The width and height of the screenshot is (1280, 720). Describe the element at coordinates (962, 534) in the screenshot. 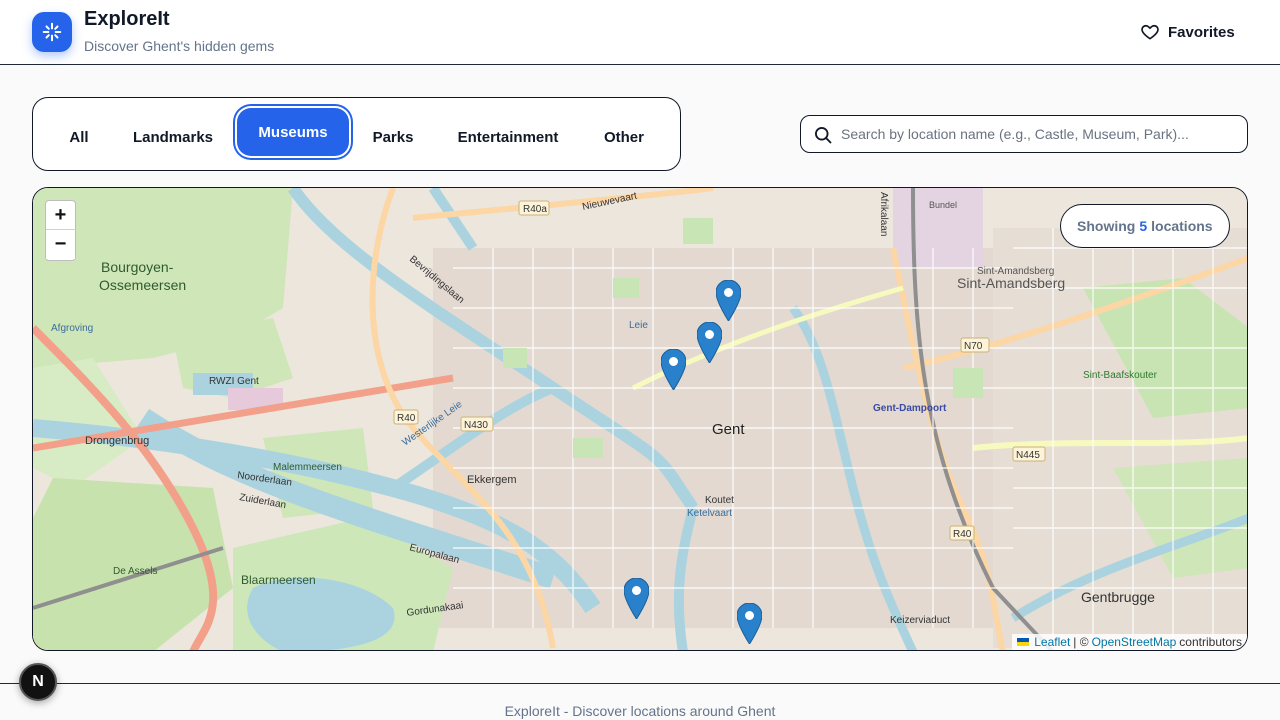

I see `road-label-r40-east: R40` at that location.